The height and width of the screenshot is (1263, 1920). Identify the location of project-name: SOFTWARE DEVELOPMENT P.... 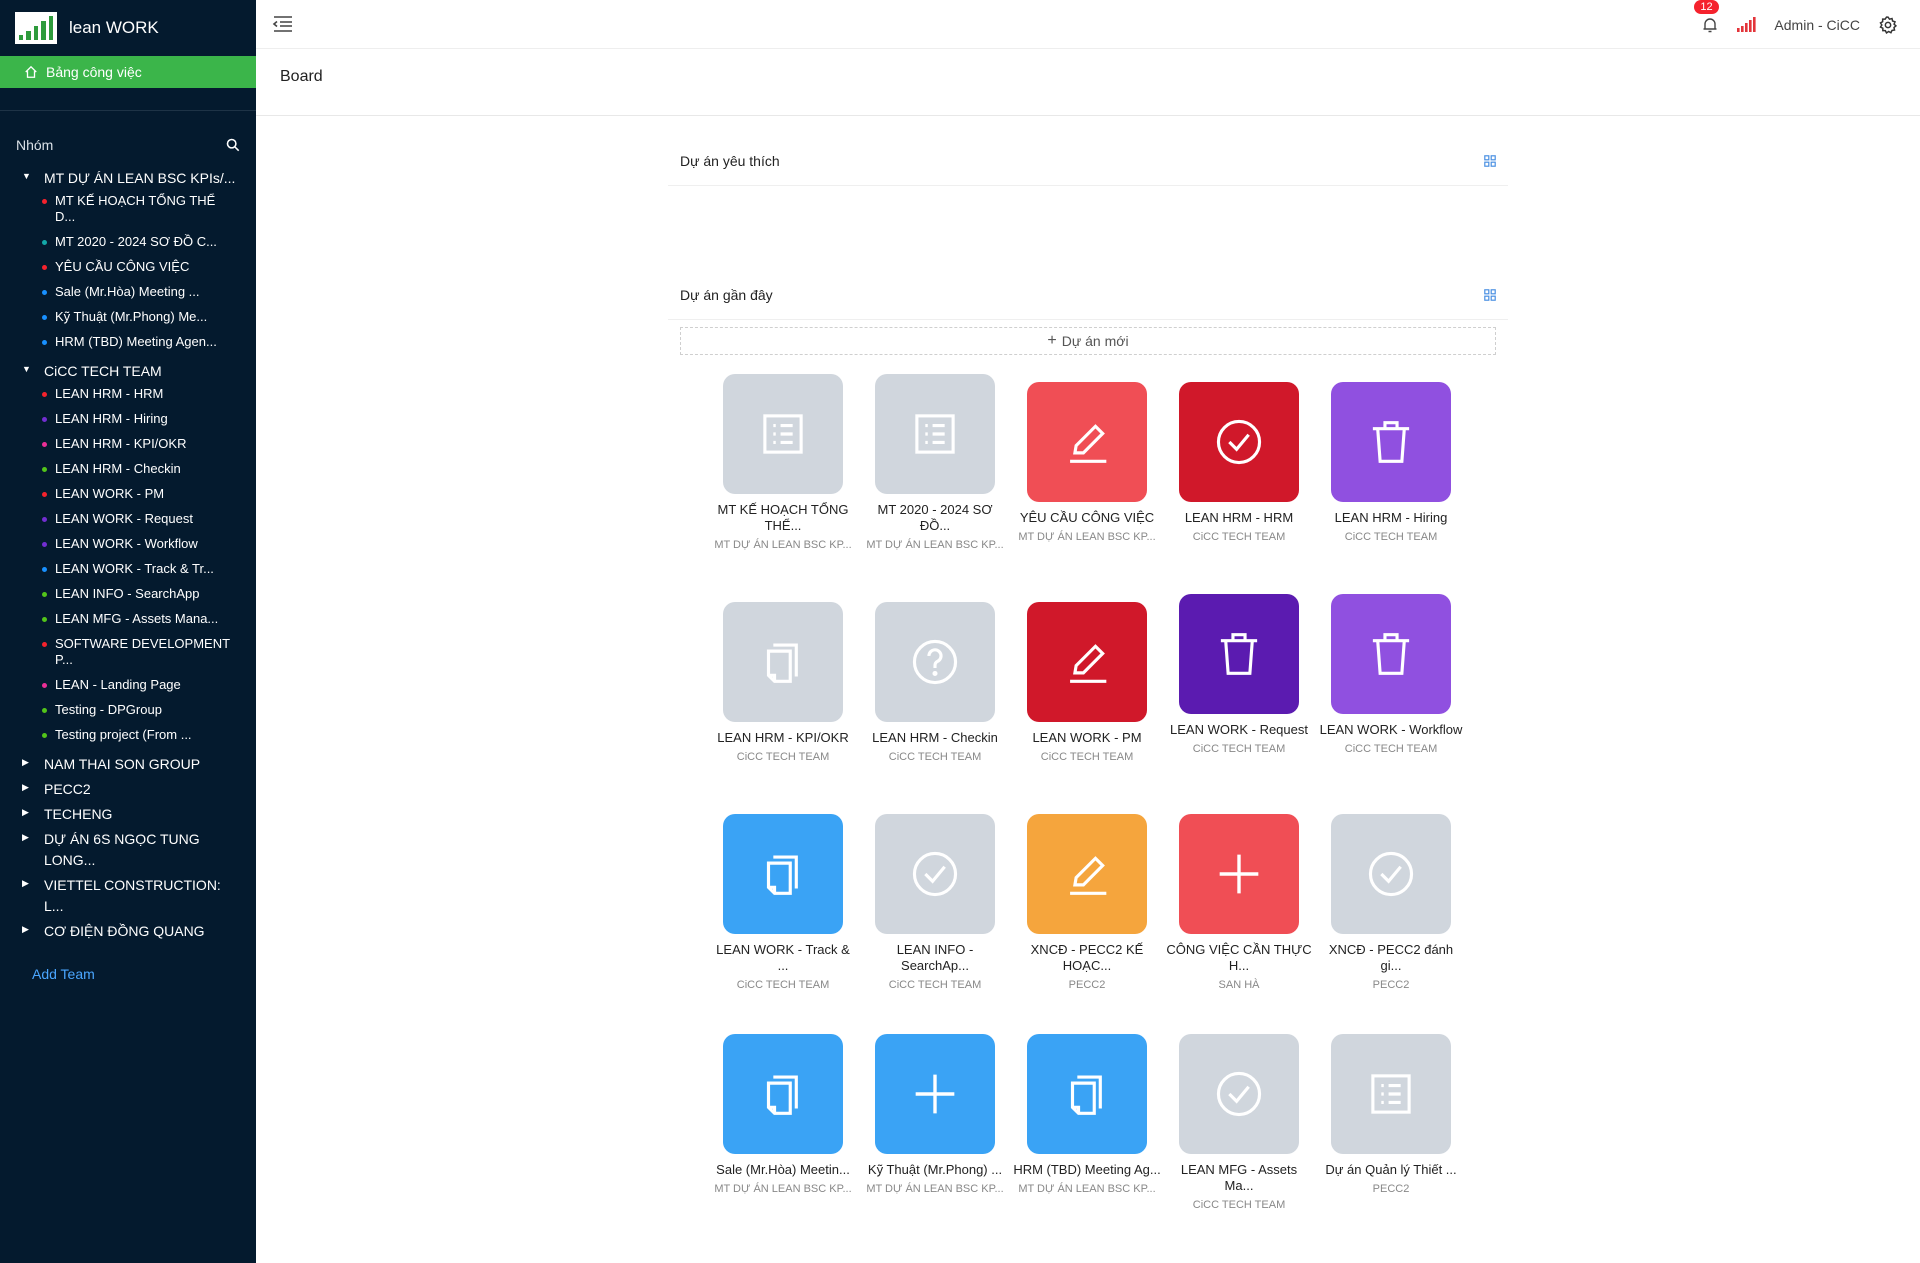
(142, 651).